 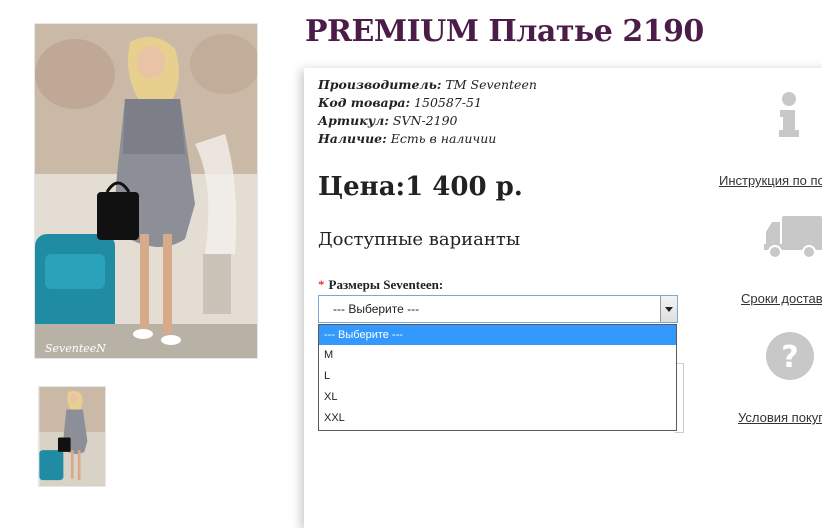 What do you see at coordinates (364, 102) in the screenshot?
I see `meta-key: Код товара:` at bounding box center [364, 102].